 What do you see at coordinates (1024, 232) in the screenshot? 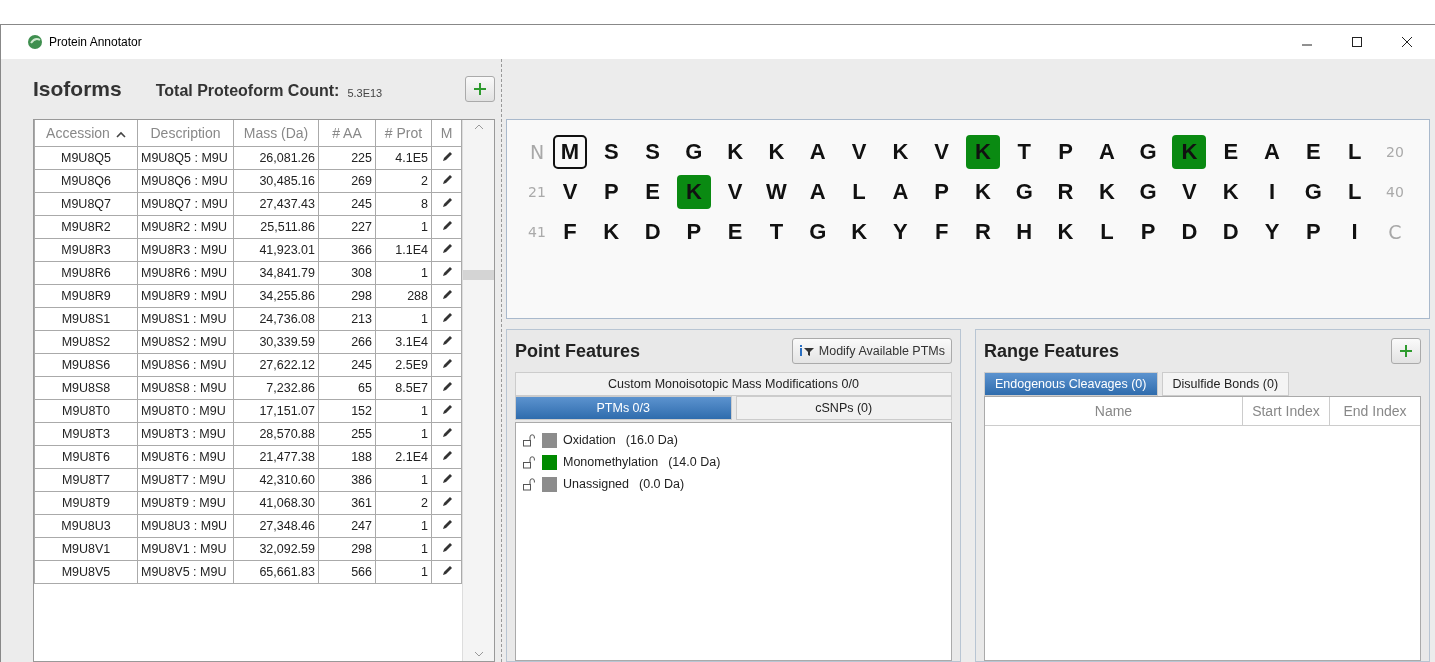
I see `residue-letter: H` at bounding box center [1024, 232].